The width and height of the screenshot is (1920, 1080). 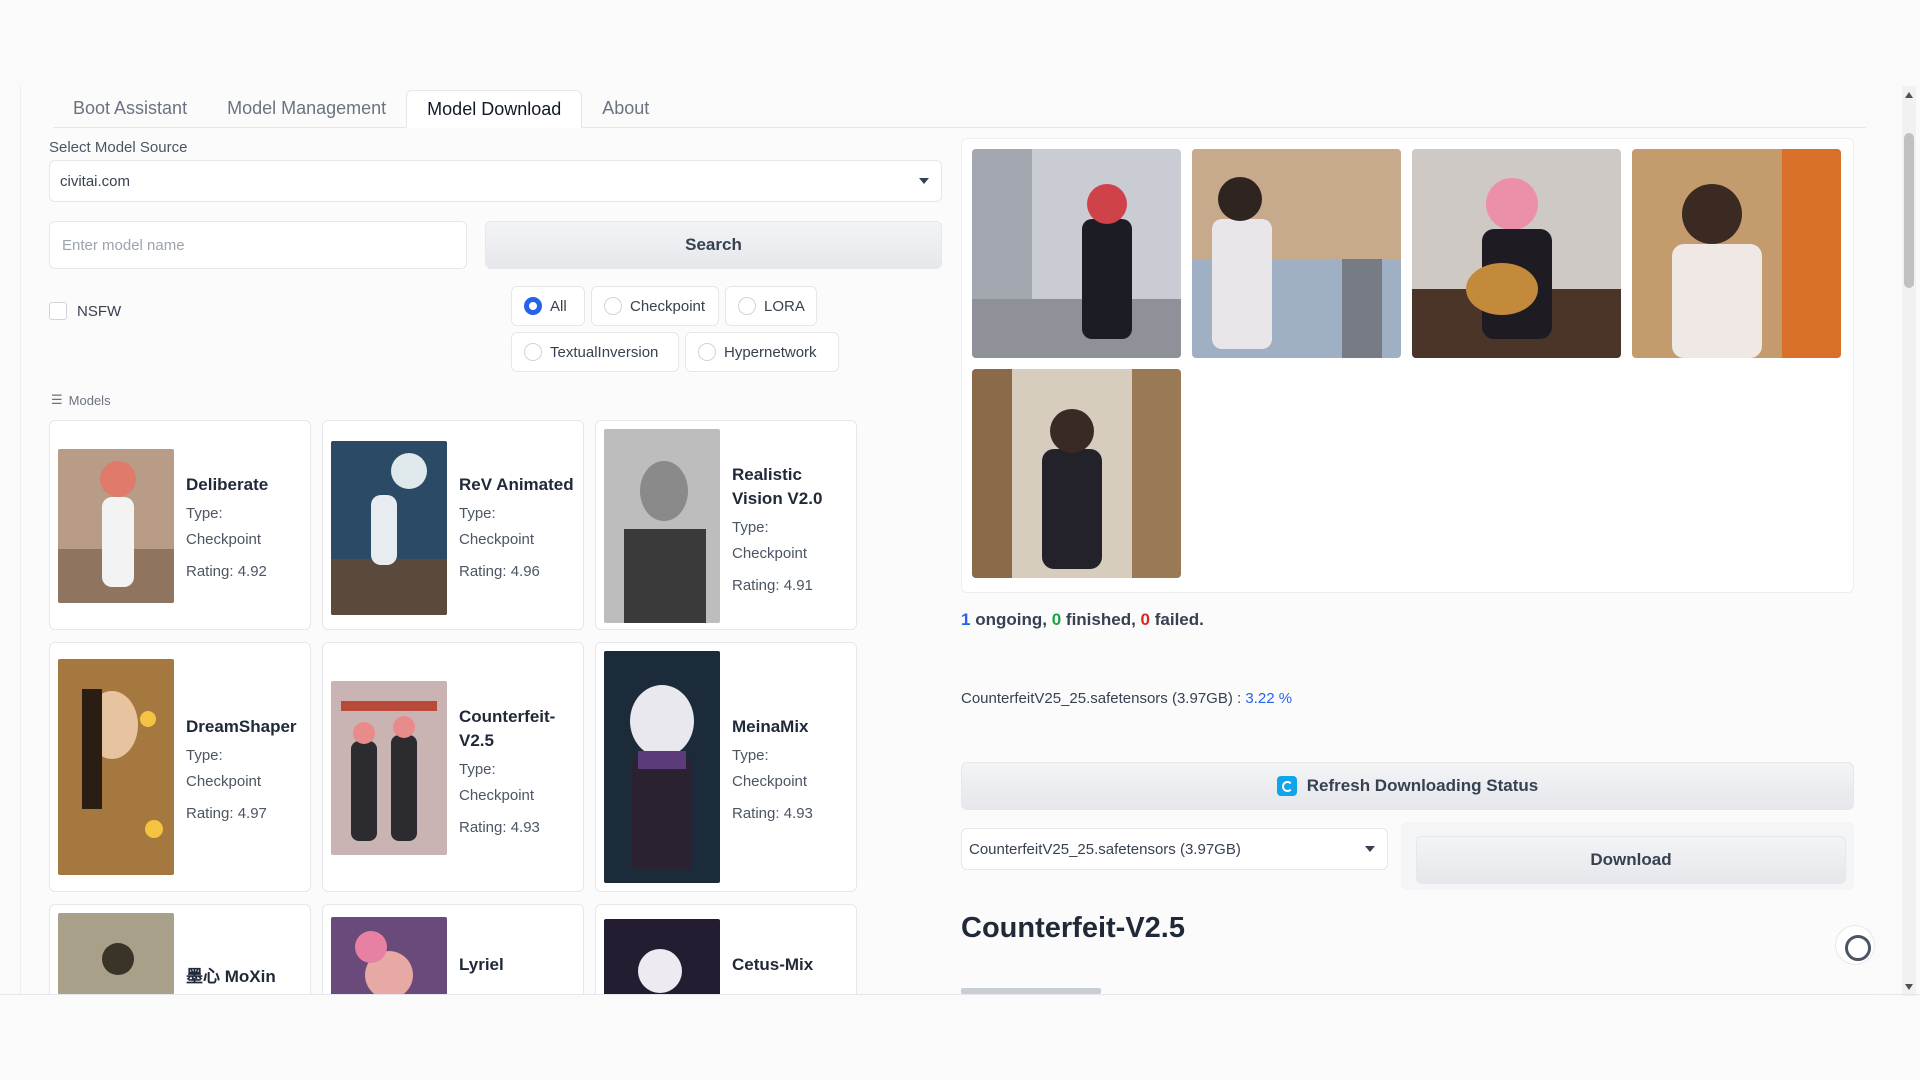 What do you see at coordinates (604, 352) in the screenshot?
I see `filter-label: TextualInversion` at bounding box center [604, 352].